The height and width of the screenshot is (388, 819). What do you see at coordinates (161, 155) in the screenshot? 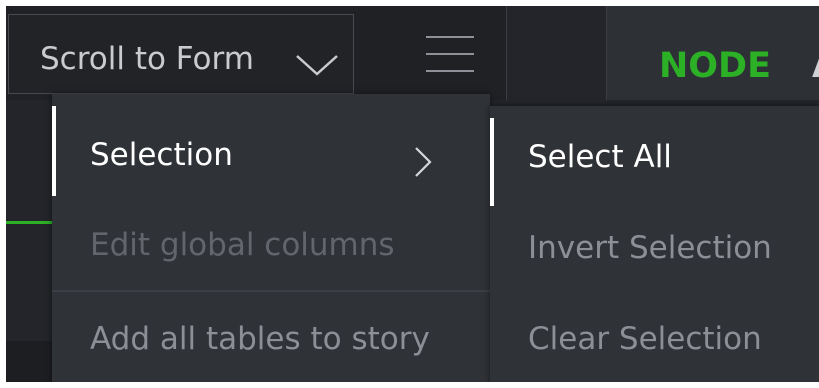
I see `menu-item-label: Selection` at bounding box center [161, 155].